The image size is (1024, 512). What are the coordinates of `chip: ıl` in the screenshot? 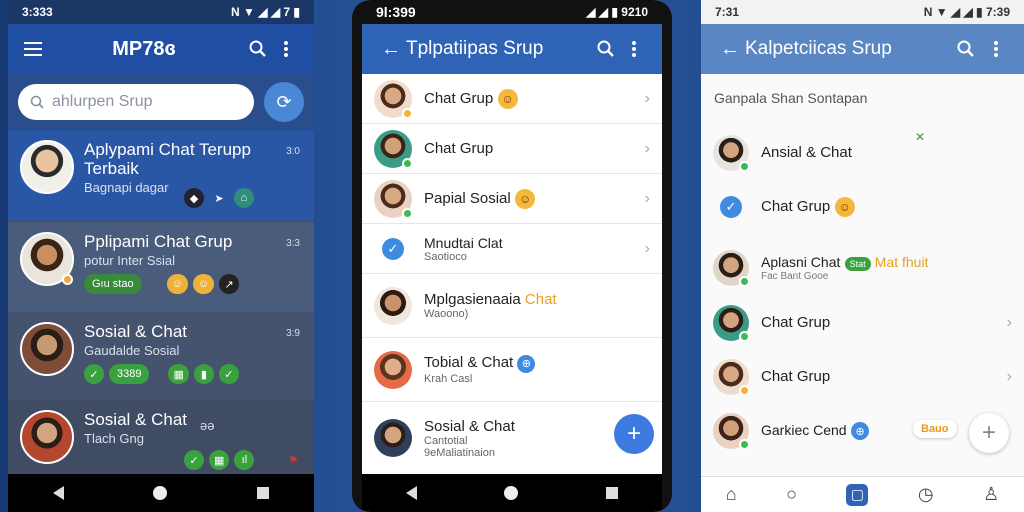 It's located at (244, 460).